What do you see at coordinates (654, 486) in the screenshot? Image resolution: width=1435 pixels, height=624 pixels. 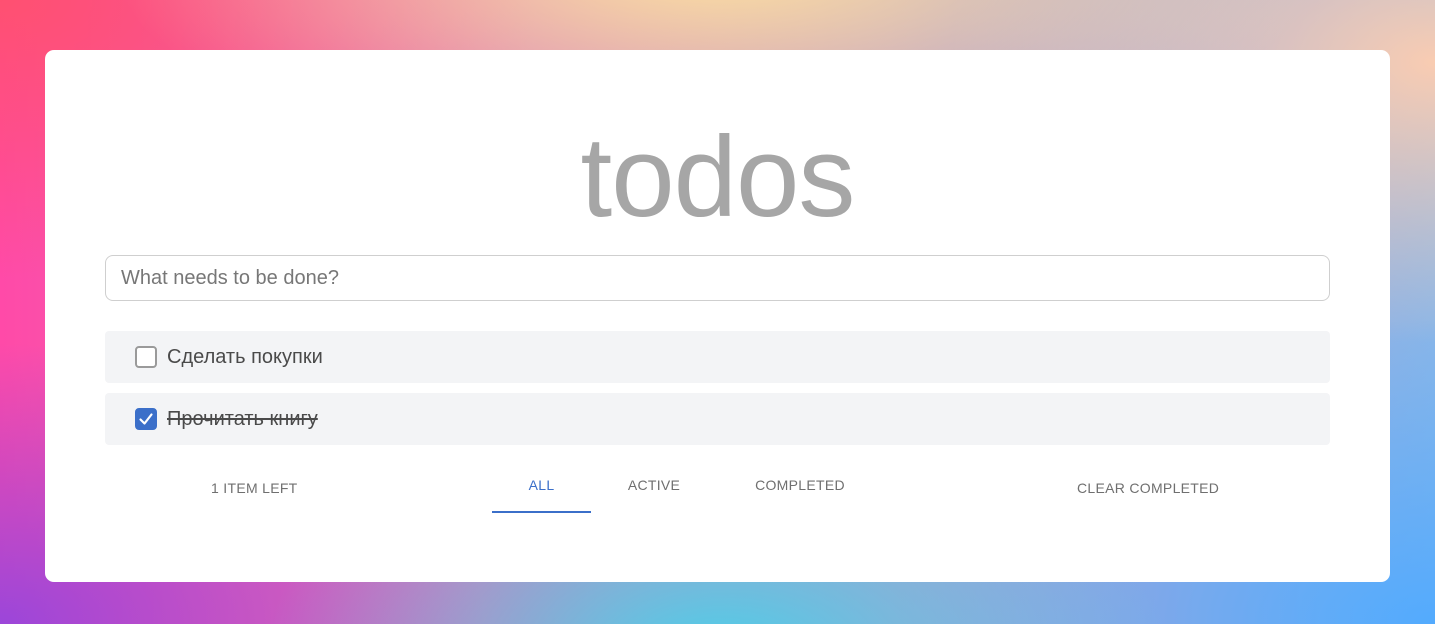 I see `filter-active-tab: Active` at bounding box center [654, 486].